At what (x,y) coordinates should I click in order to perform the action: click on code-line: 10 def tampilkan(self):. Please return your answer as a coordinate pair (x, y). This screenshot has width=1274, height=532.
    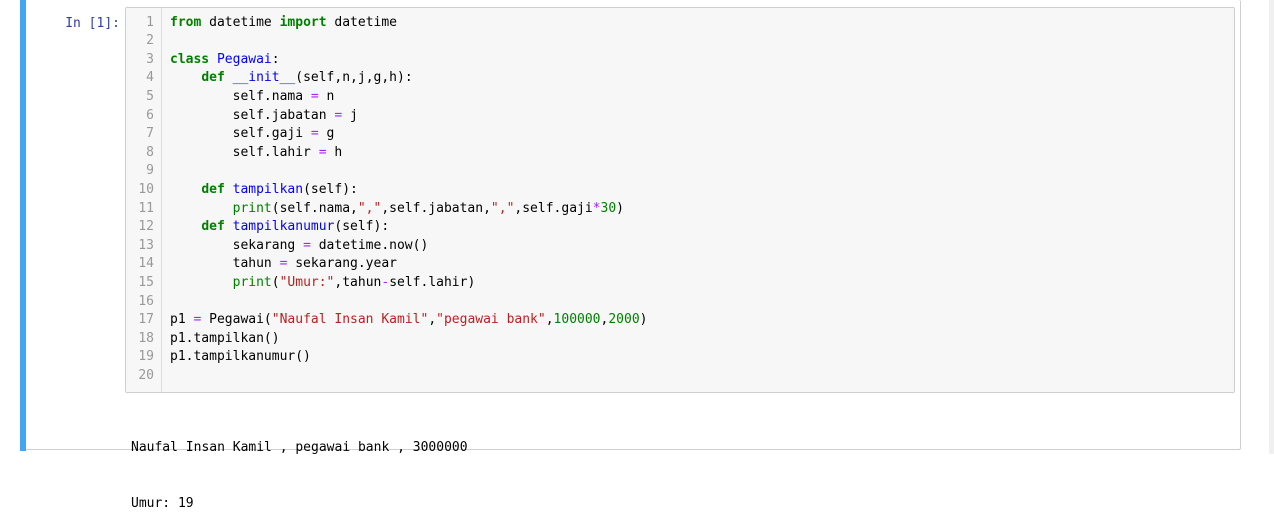
    Looking at the image, I should click on (680, 190).